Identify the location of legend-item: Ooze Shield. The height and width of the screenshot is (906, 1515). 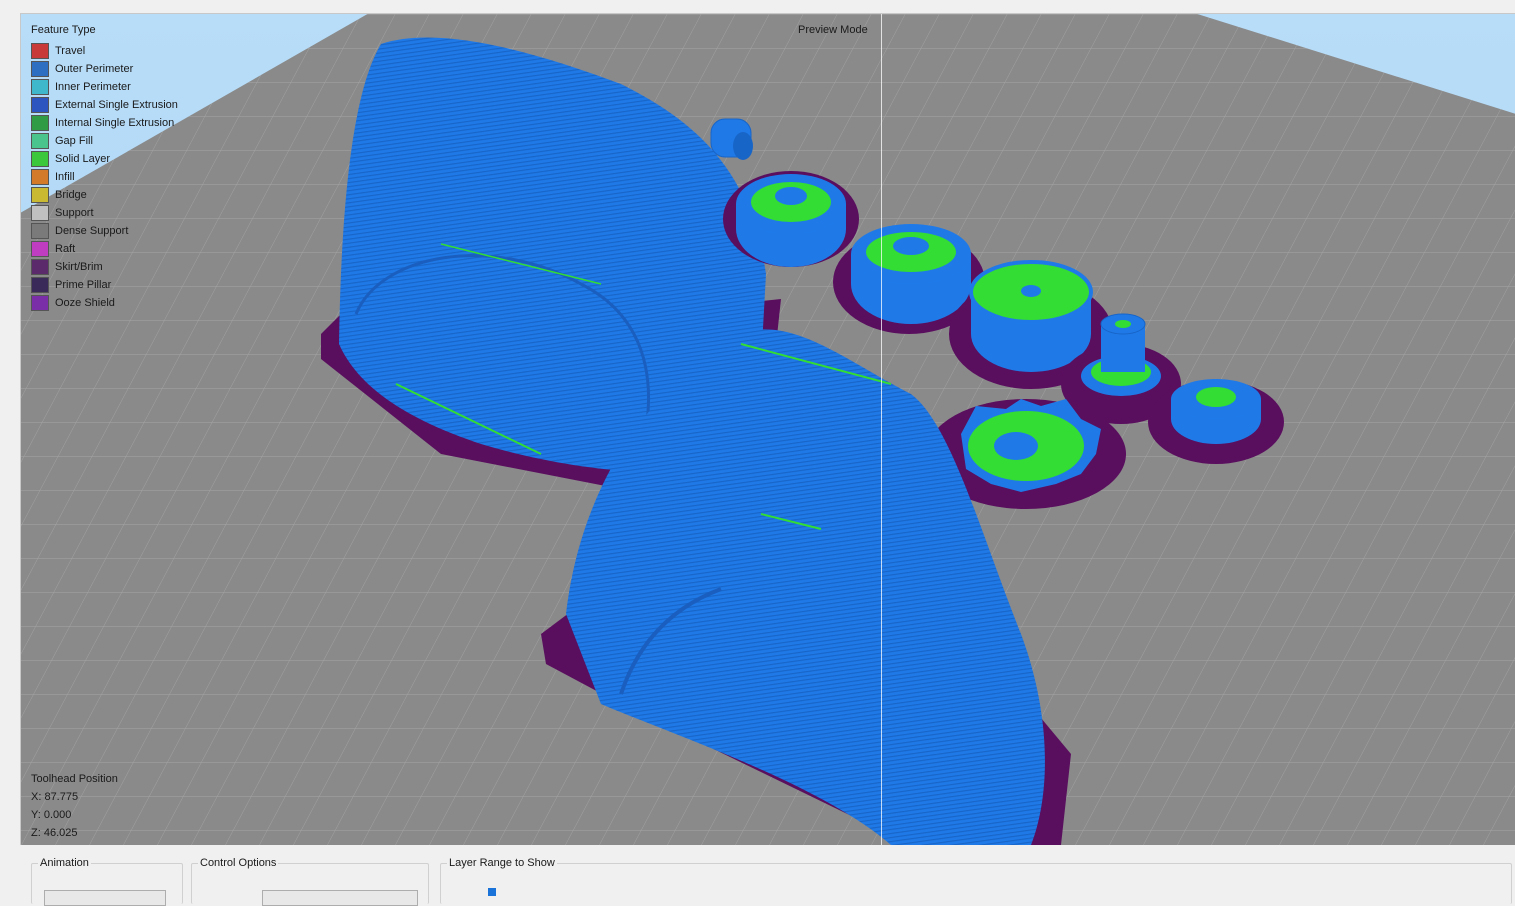
(104, 303).